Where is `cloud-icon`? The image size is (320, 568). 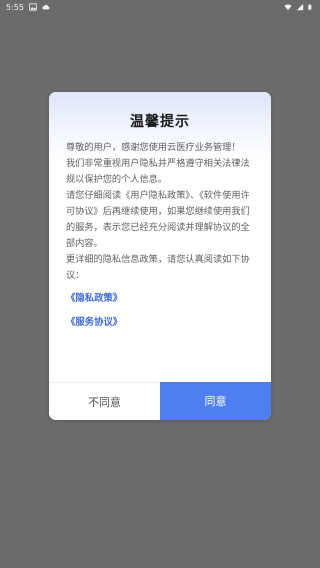
cloud-icon is located at coordinates (46, 7).